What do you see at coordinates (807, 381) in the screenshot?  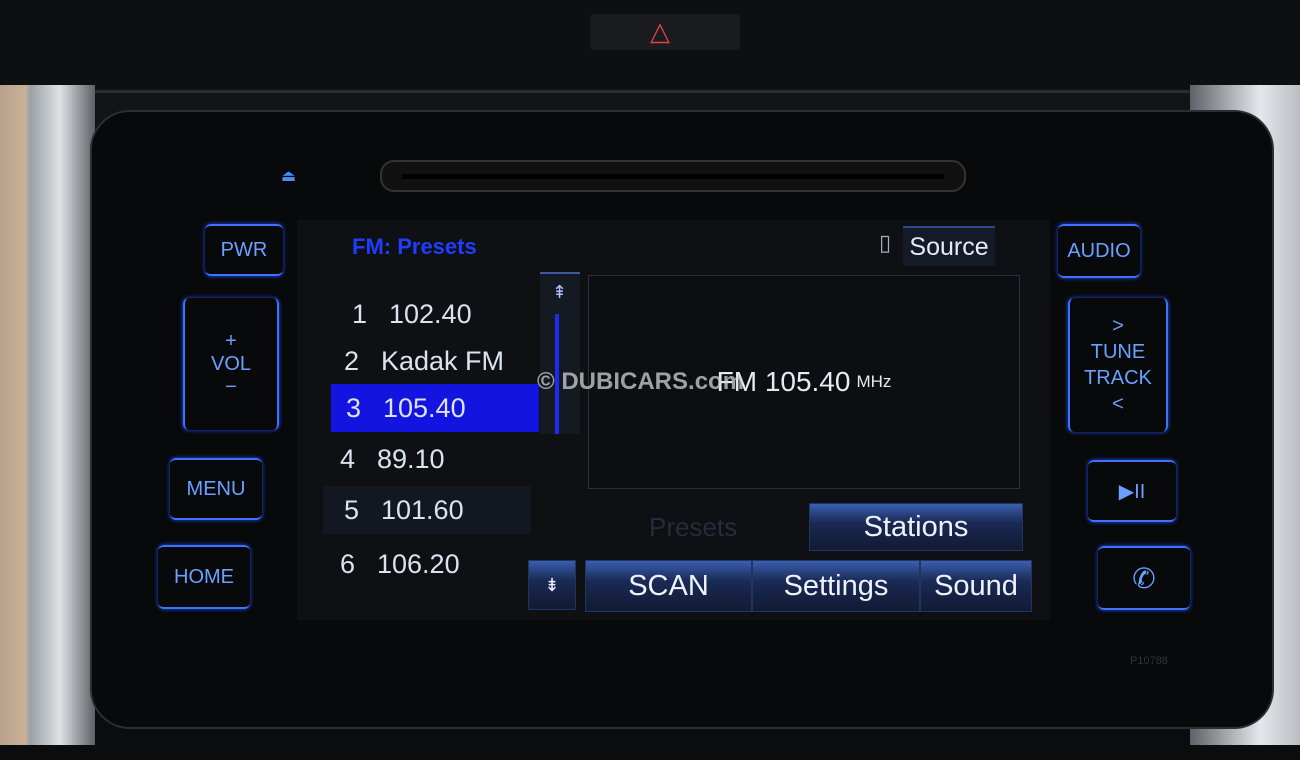 I see `frequency-value: 105.40` at bounding box center [807, 381].